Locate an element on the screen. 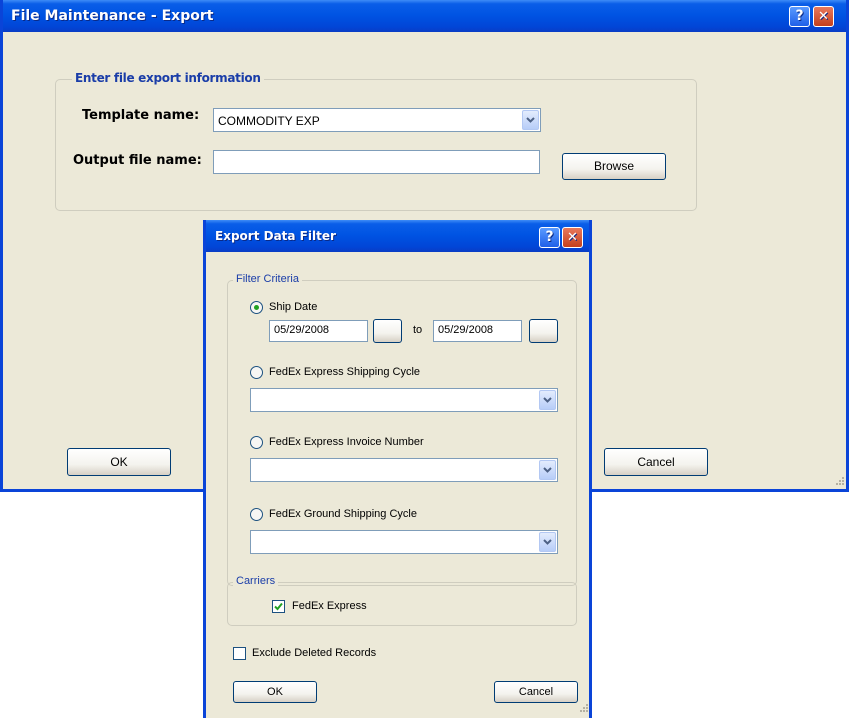 The width and height of the screenshot is (849, 718). filter-dialog-title: Export Data Filter is located at coordinates (275, 236).